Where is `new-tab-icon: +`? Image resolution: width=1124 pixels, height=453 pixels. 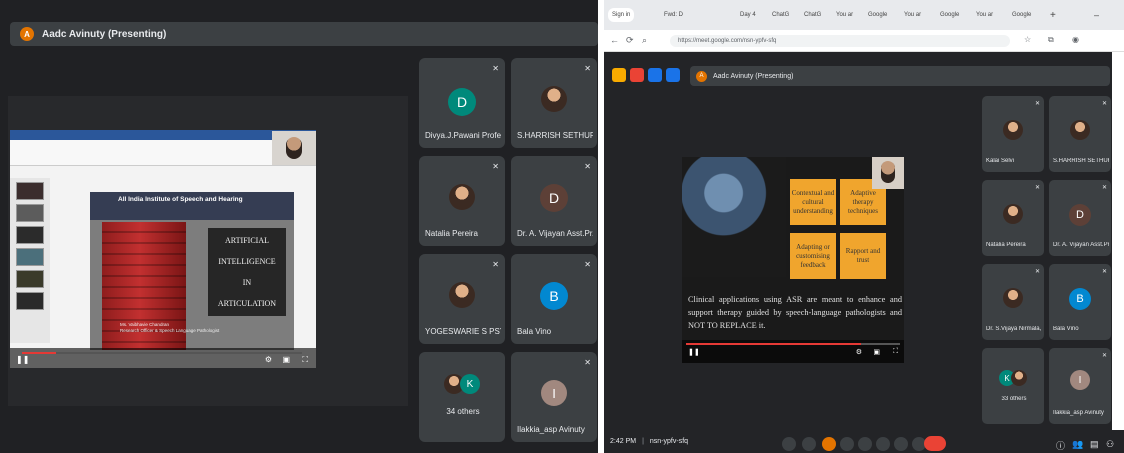
new-tab-icon: + is located at coordinates (1053, 15).